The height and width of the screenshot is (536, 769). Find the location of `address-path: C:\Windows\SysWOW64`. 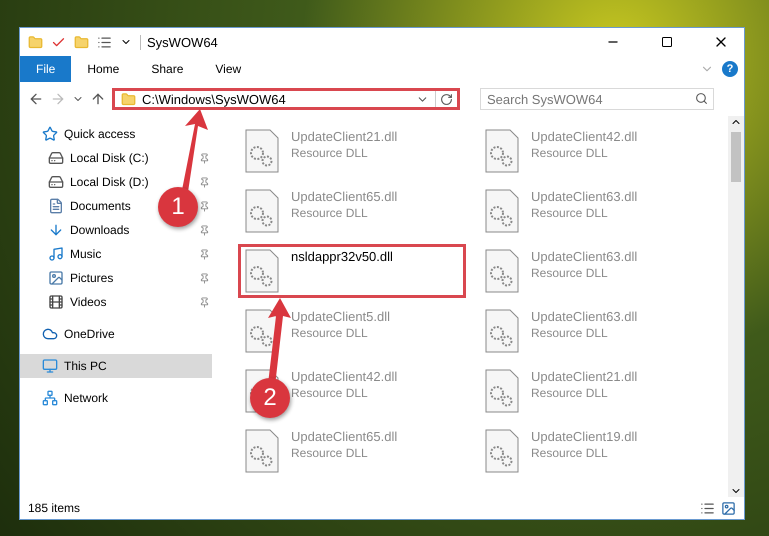

address-path: C:\Windows\SysWOW64 is located at coordinates (214, 99).